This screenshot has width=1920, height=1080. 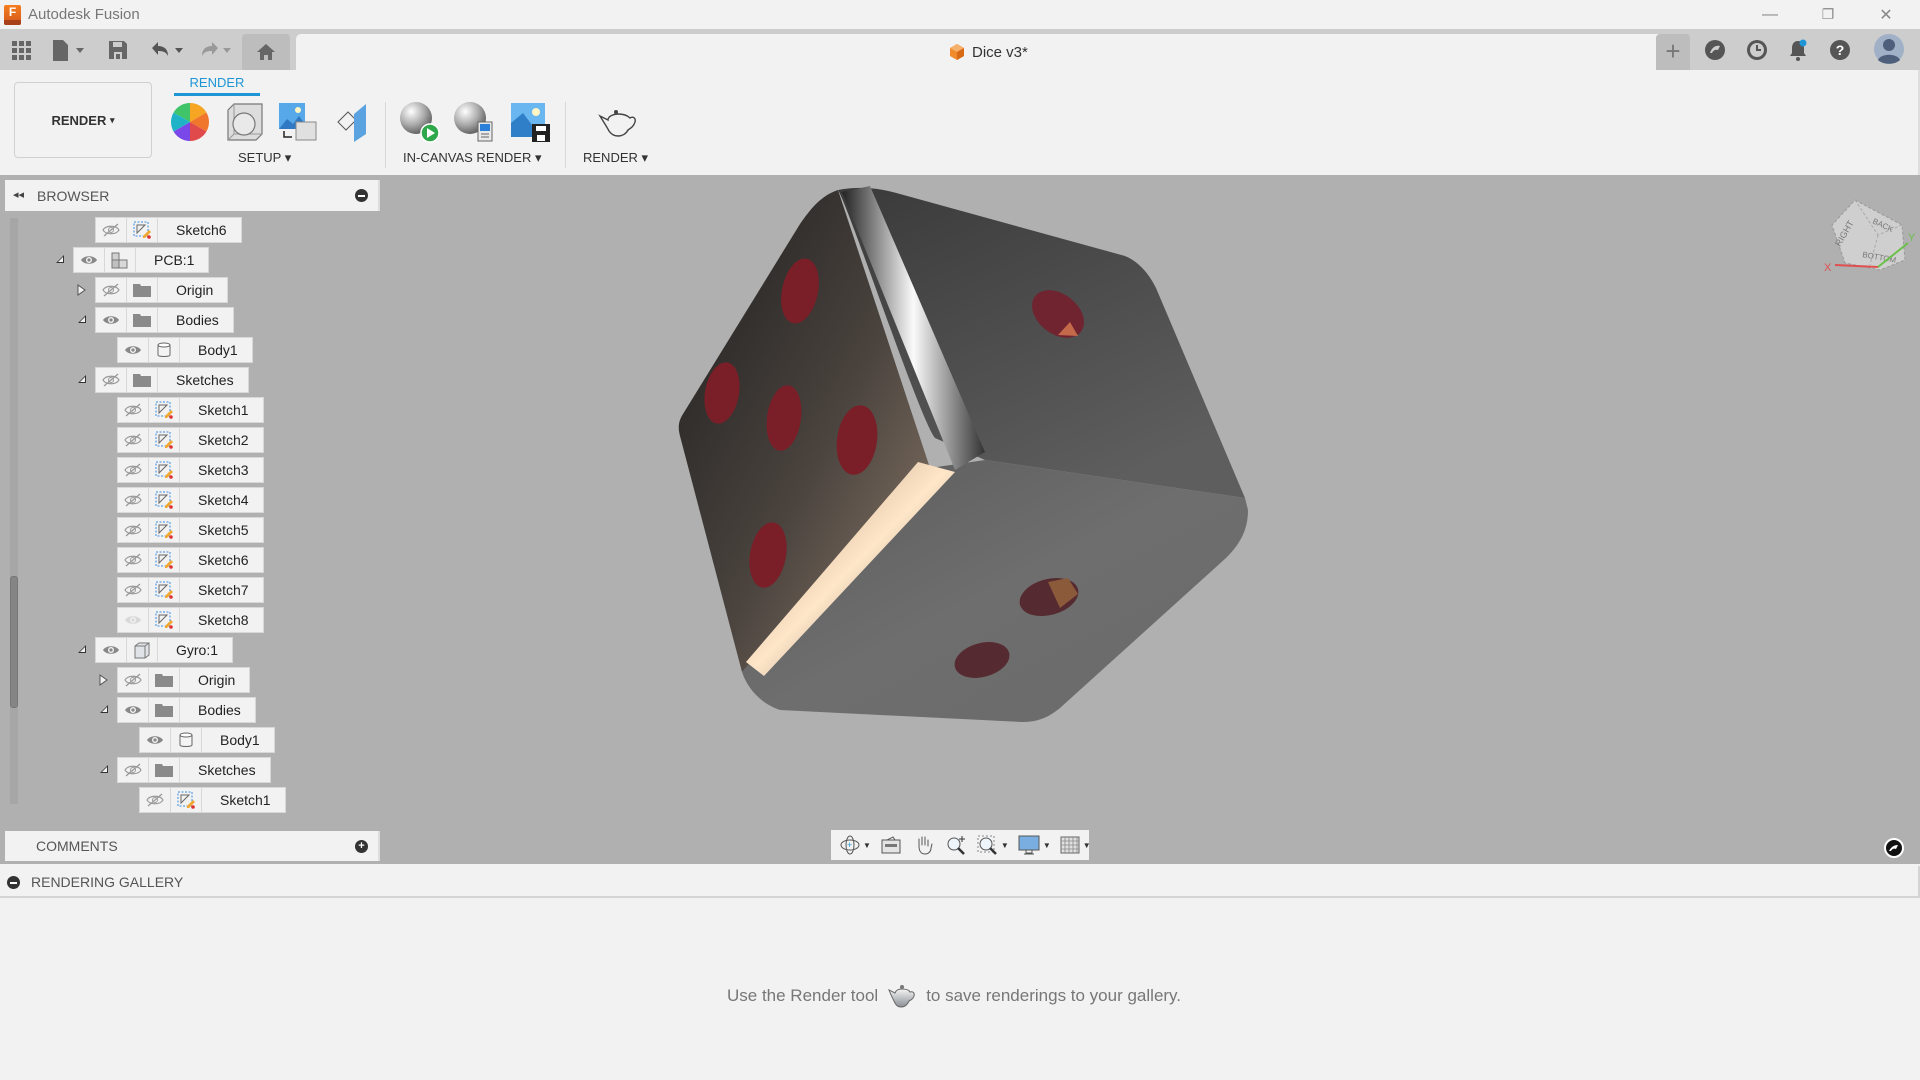 I want to click on texture-map-icon, so click(x=298, y=122).